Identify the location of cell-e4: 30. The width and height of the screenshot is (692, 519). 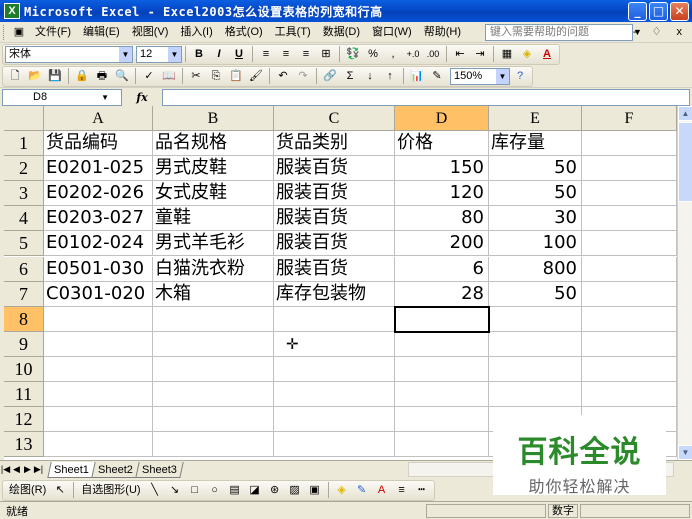
(535, 219).